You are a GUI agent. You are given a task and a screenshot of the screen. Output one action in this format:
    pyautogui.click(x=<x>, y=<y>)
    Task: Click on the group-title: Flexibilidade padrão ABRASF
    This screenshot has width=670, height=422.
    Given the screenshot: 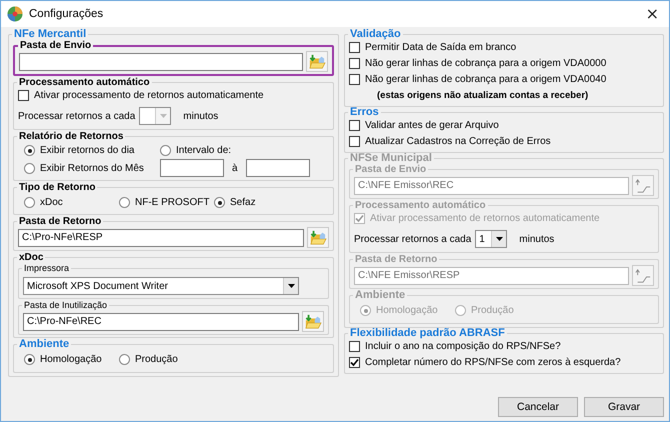 What is the action you would take?
    pyautogui.click(x=427, y=333)
    